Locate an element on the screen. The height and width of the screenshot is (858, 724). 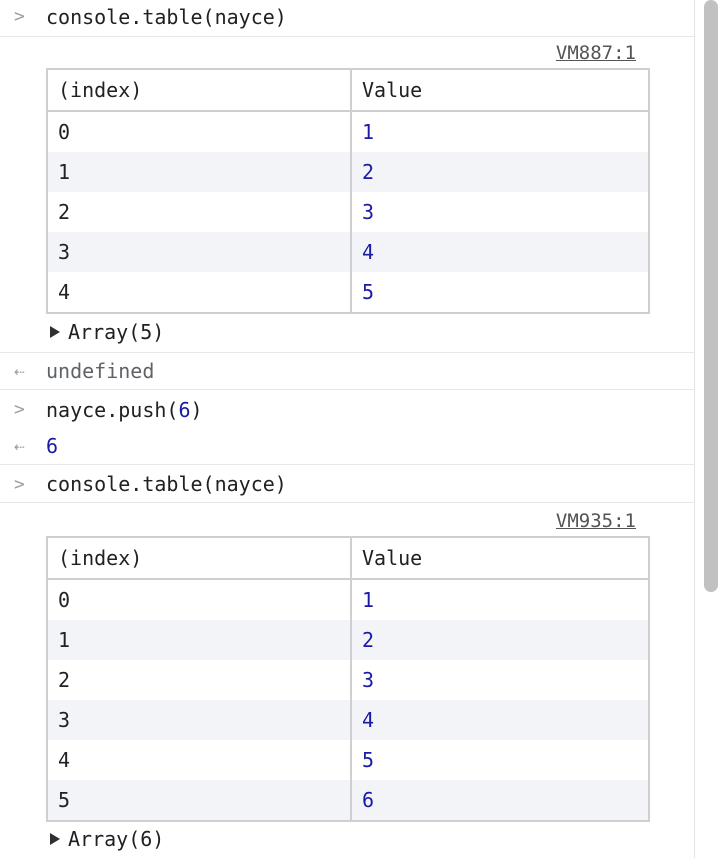
code-text: ) is located at coordinates (196, 410).